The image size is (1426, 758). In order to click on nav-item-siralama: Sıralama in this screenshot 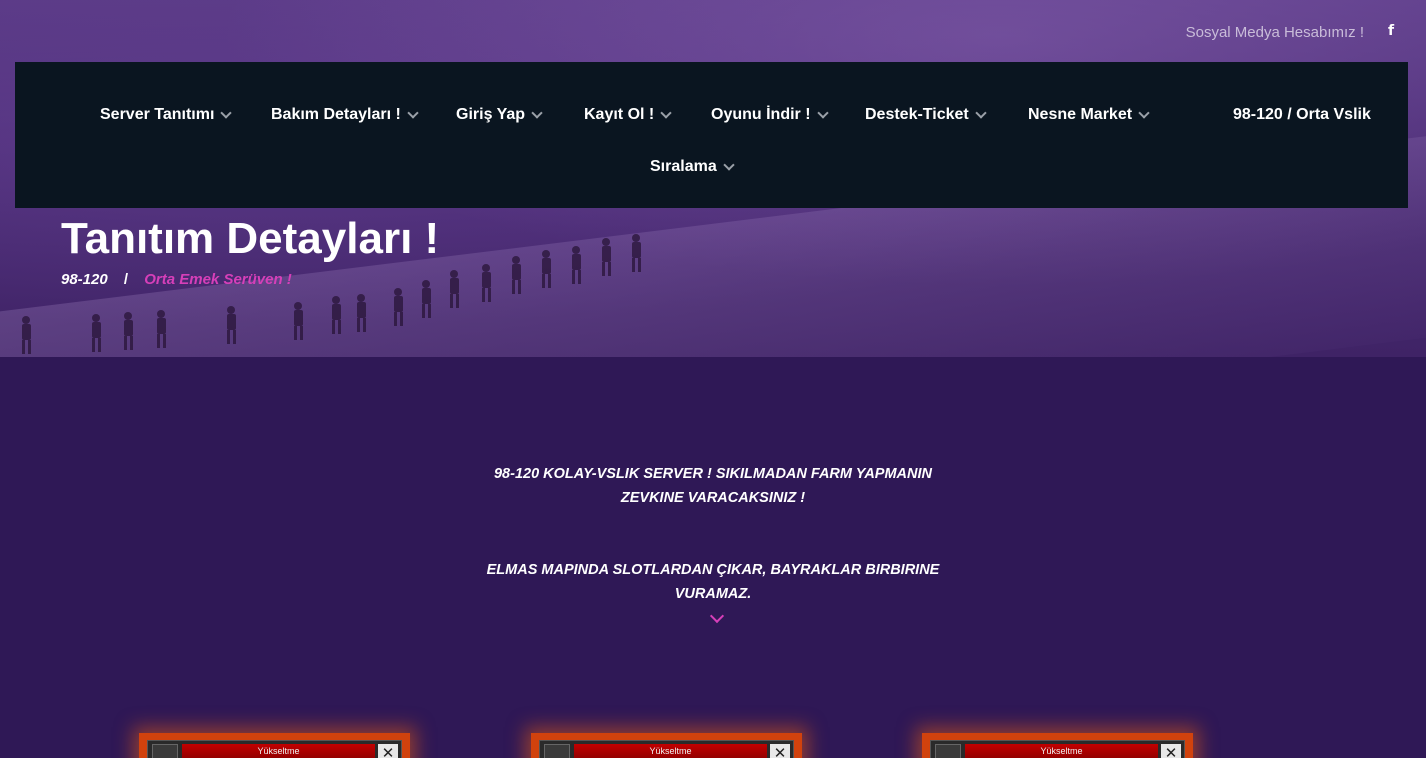, I will do `click(692, 167)`.